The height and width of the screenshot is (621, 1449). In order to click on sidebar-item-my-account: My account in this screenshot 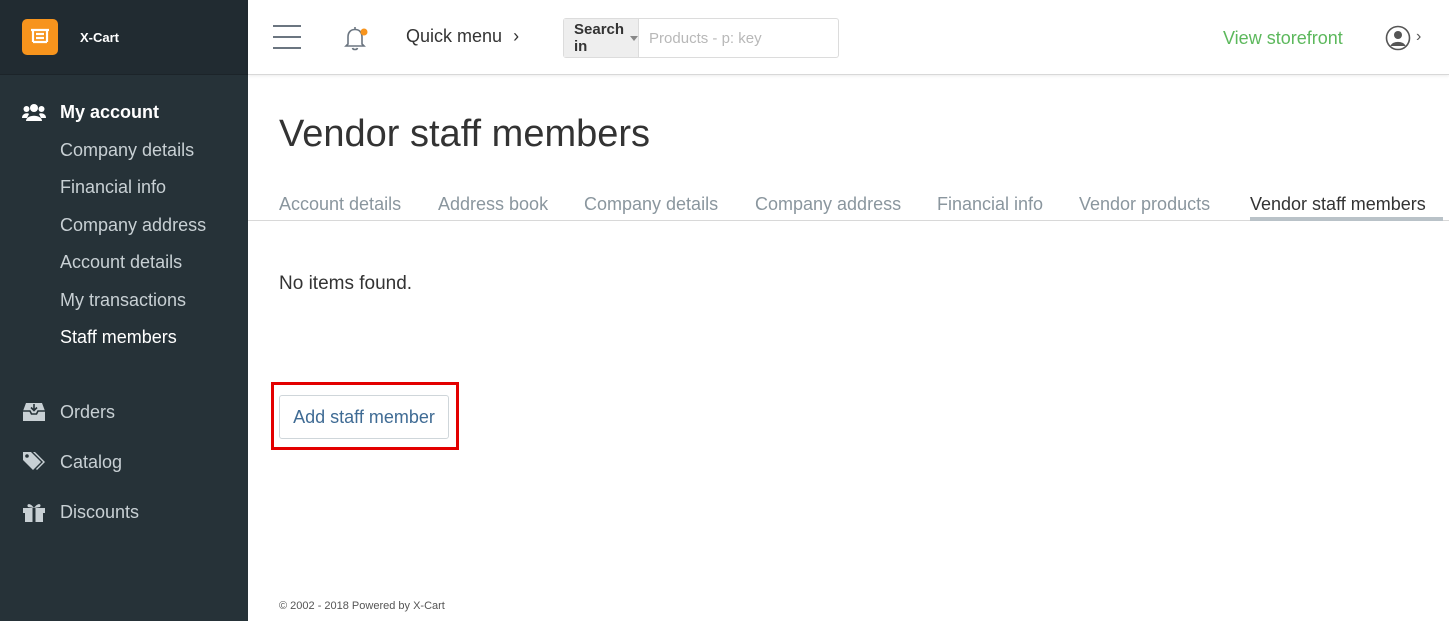, I will do `click(90, 112)`.